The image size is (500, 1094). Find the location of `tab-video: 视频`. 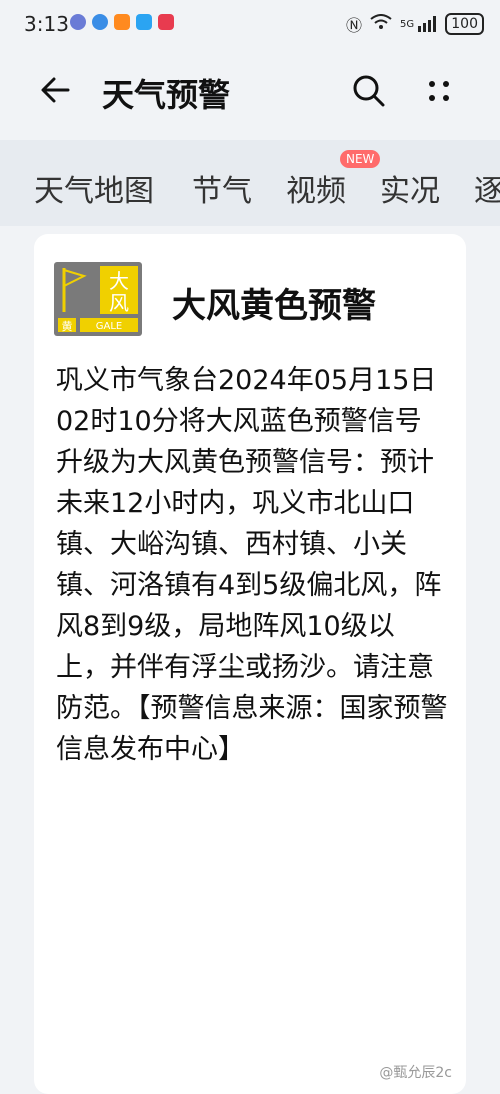

tab-video: 视频 is located at coordinates (316, 188).